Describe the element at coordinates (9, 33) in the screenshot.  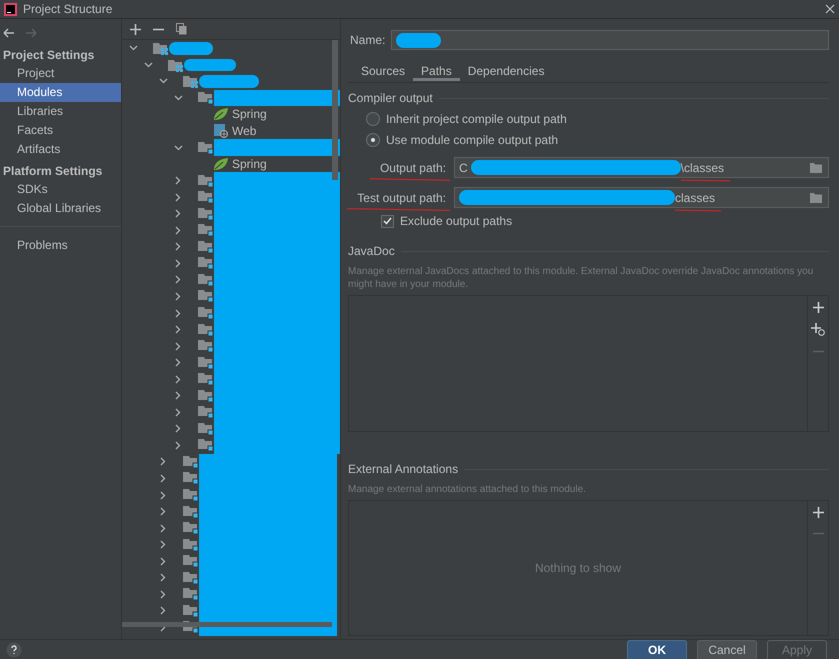
I see `back-arrow-icon` at that location.